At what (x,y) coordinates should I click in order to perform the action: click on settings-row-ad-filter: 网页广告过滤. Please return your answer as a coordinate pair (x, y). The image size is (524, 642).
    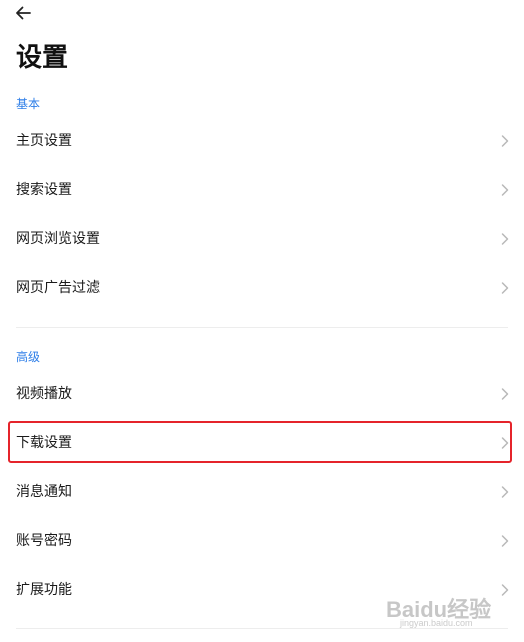
    Looking at the image, I should click on (262, 288).